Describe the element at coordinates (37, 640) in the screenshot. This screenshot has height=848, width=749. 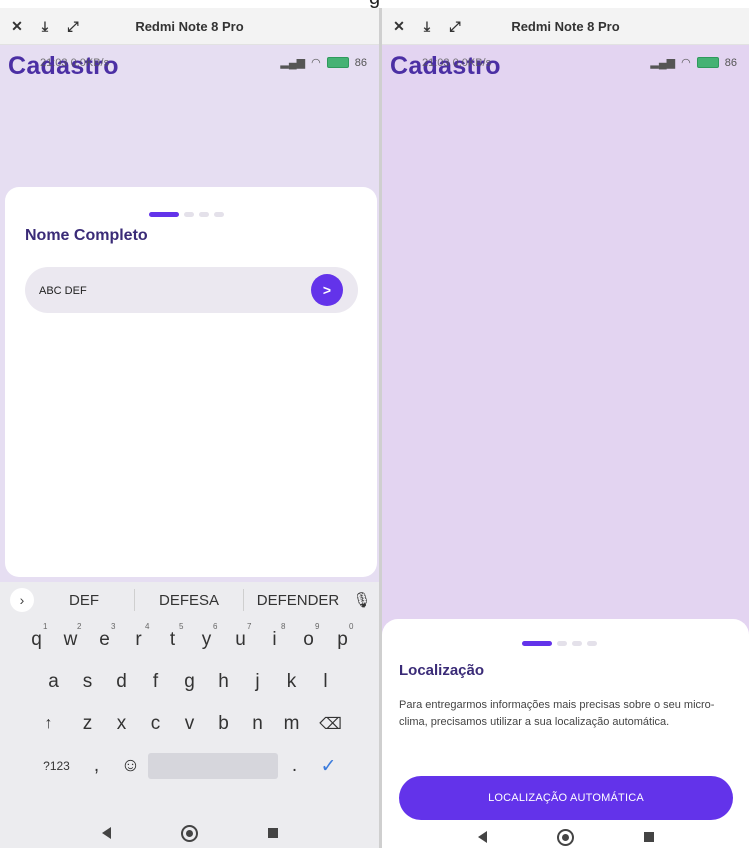
I see `key-q: q1` at that location.